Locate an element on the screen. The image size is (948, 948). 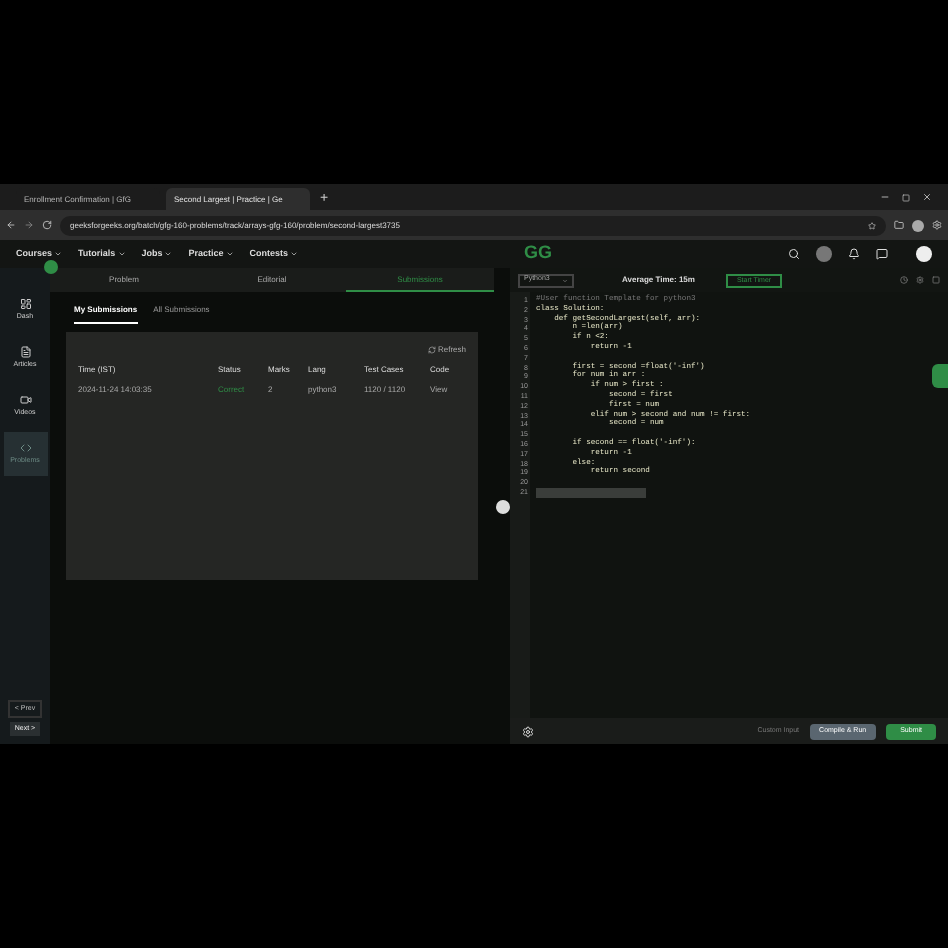
account-avatar is located at coordinates (924, 254).